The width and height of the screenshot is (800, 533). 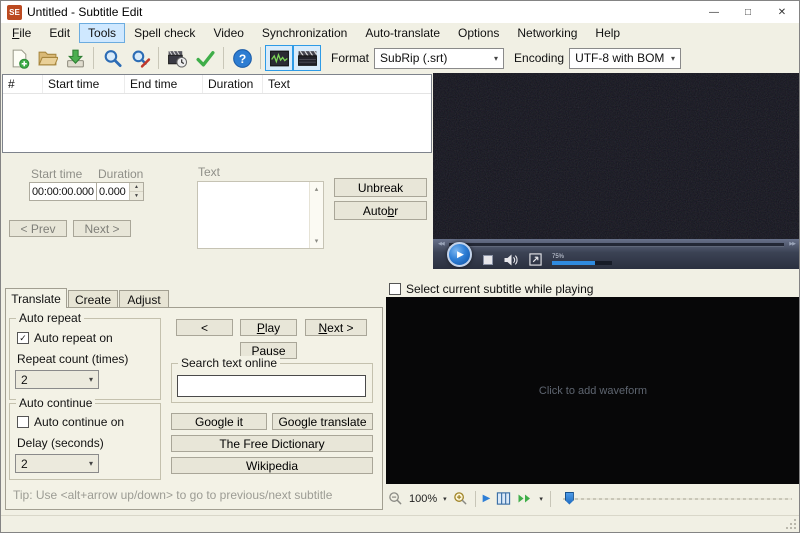 I want to click on repeat-count-label: Repeat count (times), so click(x=73, y=359).